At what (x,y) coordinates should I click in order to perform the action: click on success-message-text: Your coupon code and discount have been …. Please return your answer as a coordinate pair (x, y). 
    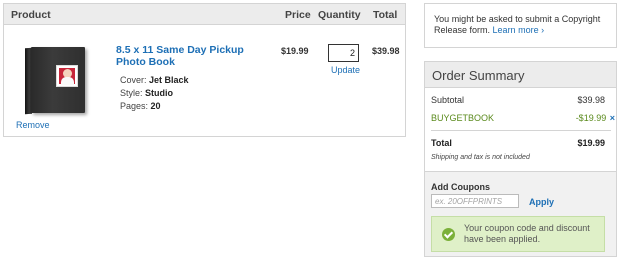
    Looking at the image, I should click on (527, 233).